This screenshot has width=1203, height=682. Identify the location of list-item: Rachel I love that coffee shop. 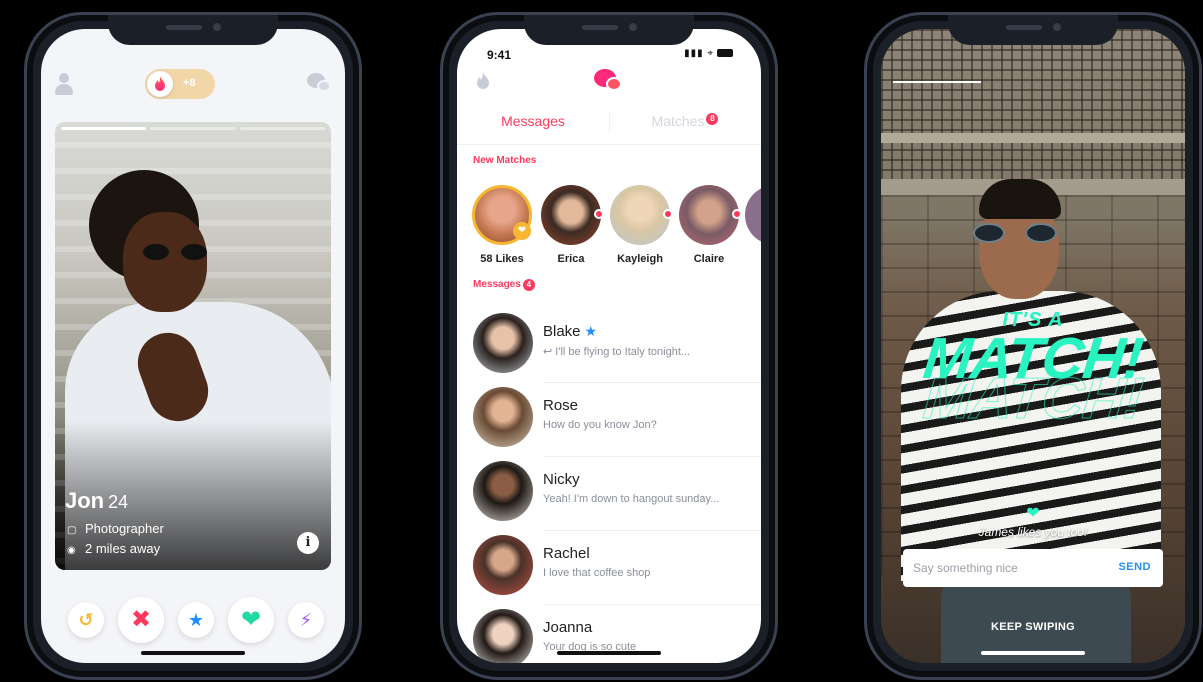
(609, 568).